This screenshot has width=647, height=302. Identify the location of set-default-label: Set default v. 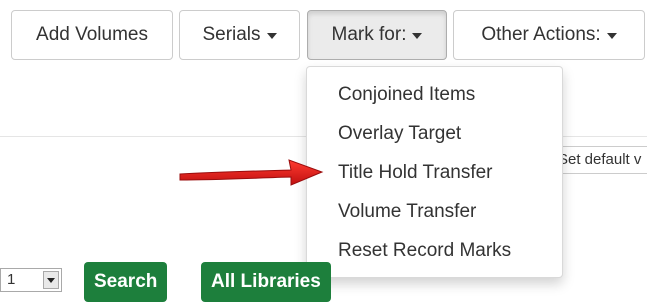
(600, 159).